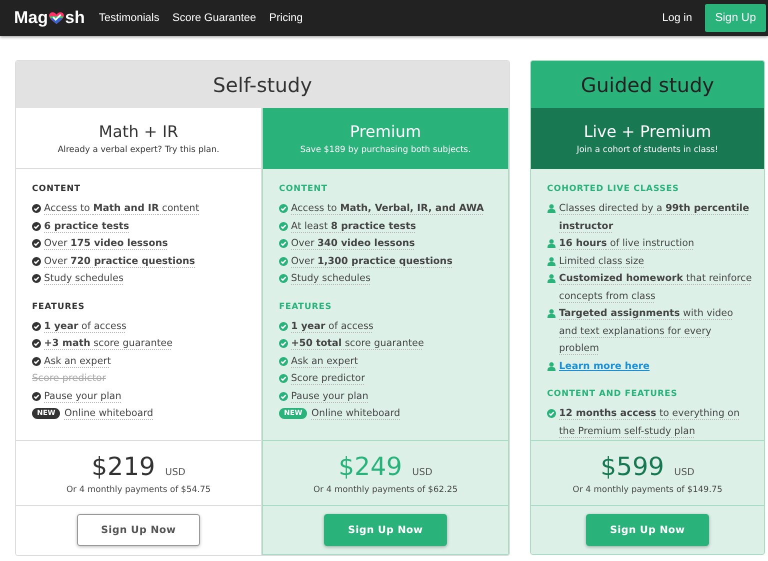  What do you see at coordinates (138, 489) in the screenshot?
I see `installments-text: Or 4 monthly payments of $54.75` at bounding box center [138, 489].